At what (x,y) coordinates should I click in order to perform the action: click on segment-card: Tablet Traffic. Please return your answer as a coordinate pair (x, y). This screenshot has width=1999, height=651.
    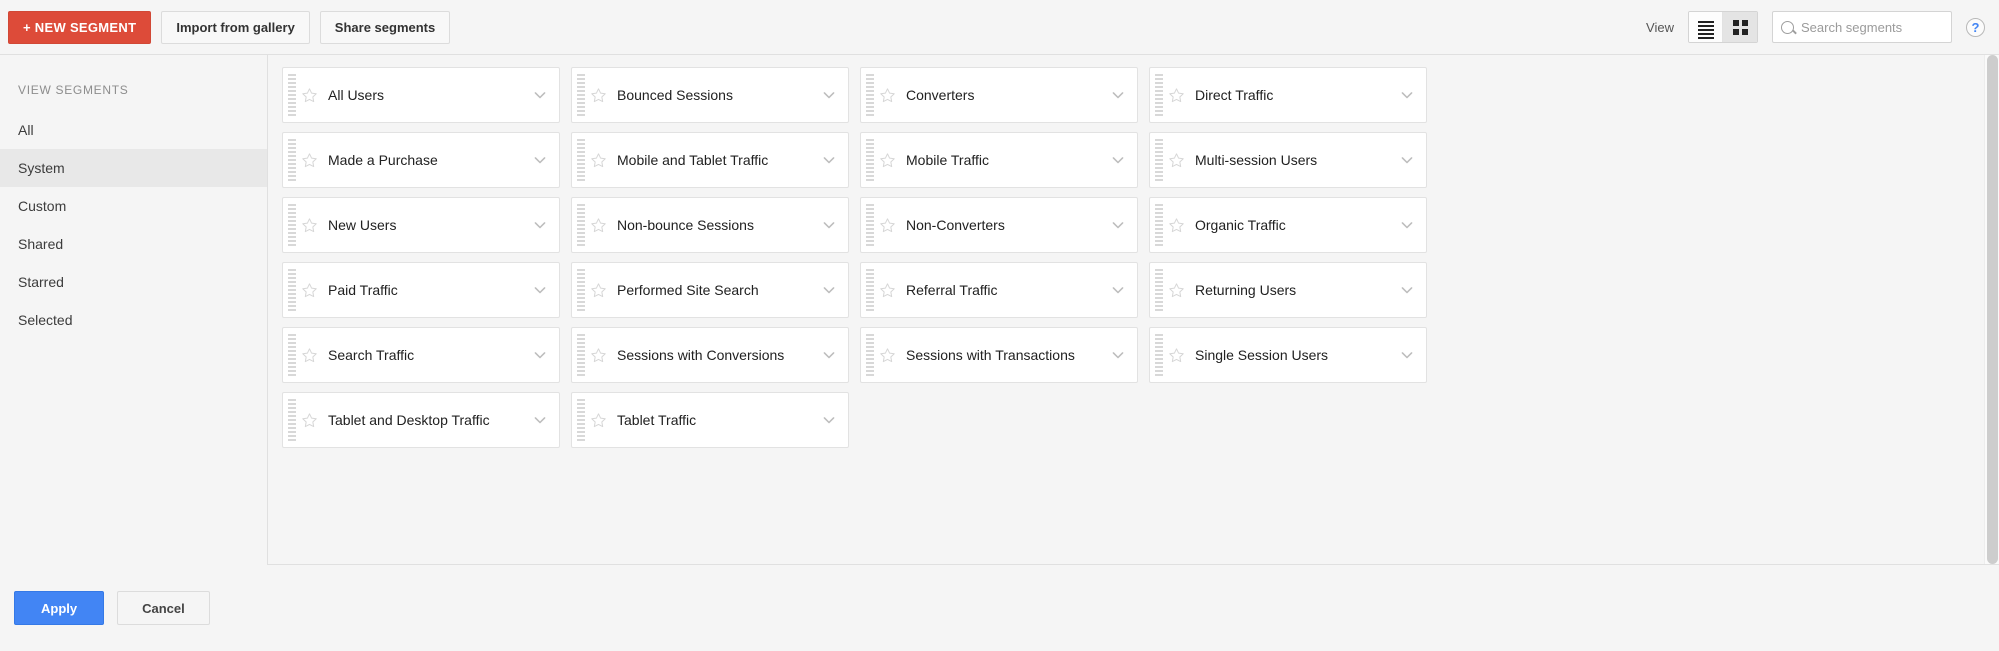
    Looking at the image, I should click on (710, 420).